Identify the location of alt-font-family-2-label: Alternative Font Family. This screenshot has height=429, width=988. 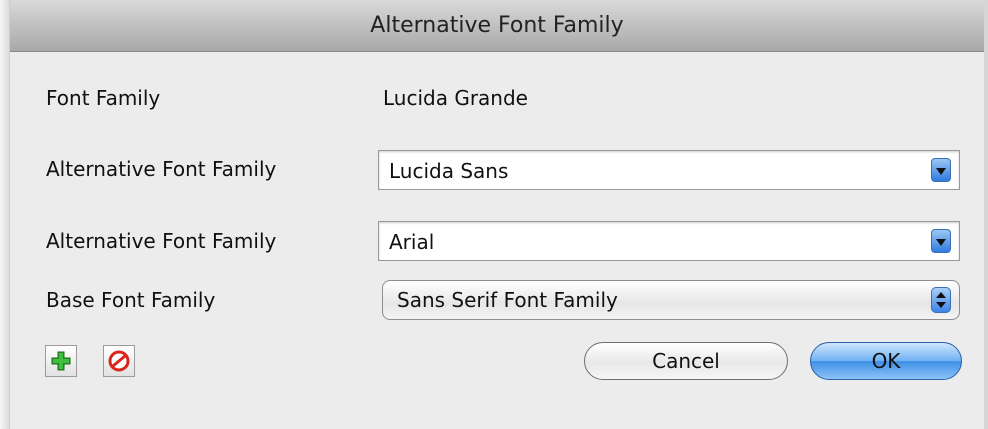
(161, 241).